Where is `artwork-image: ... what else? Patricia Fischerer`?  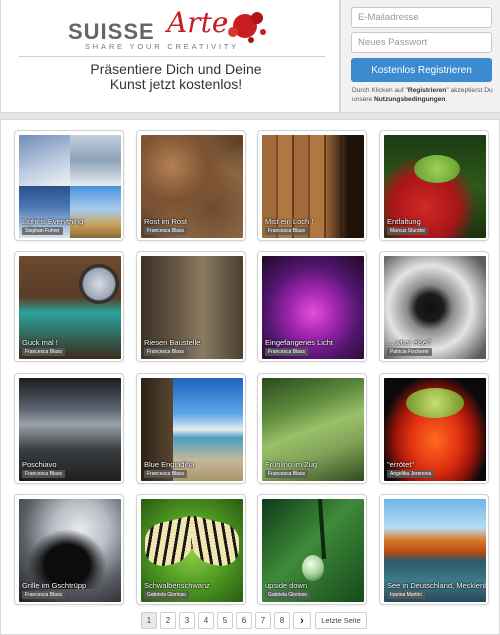
artwork-image: ... what else? Patricia Fischerer is located at coordinates (435, 307).